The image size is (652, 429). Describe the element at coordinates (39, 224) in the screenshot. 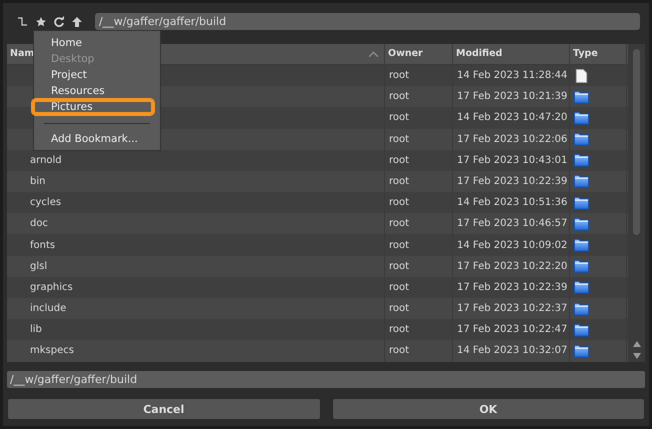

I see `table-cell: doc` at that location.